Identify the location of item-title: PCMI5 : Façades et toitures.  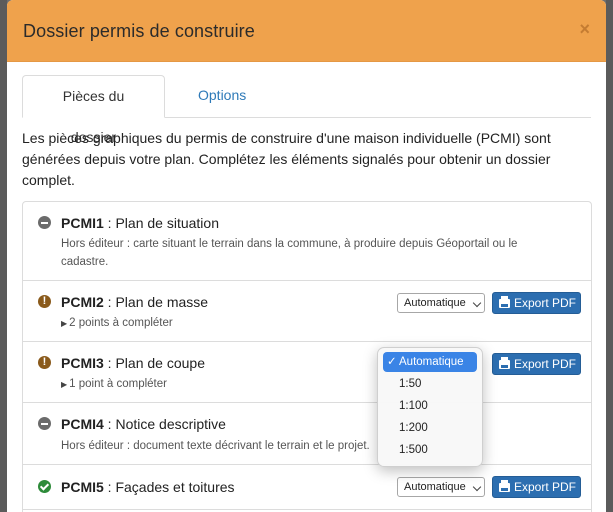
(148, 487).